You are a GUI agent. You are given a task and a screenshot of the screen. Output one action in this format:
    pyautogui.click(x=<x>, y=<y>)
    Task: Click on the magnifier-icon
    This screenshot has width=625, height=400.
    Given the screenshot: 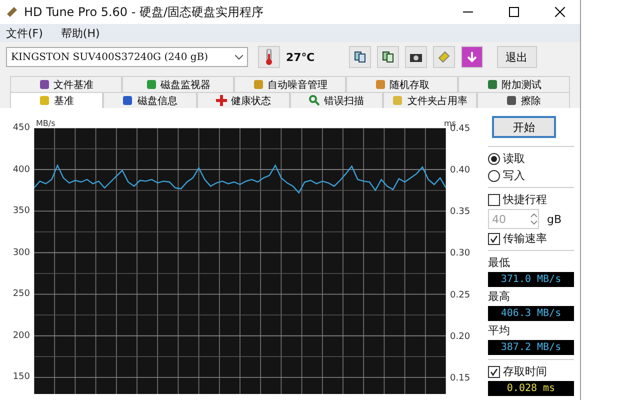 What is the action you would take?
    pyautogui.click(x=314, y=100)
    